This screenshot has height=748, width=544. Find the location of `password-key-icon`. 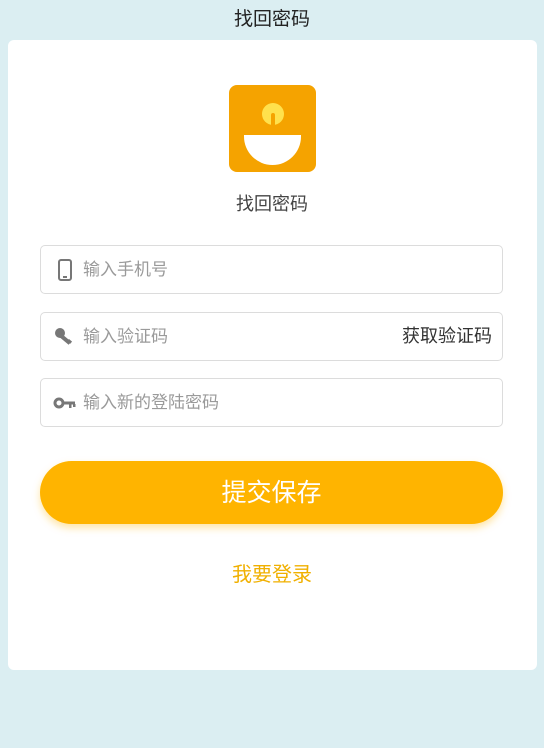

password-key-icon is located at coordinates (64, 403).